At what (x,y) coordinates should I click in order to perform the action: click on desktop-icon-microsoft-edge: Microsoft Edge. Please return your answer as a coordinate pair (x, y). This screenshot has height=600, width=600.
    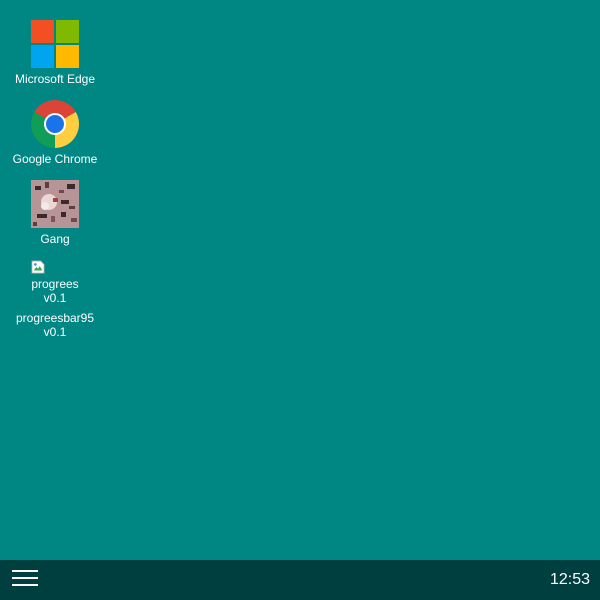
    Looking at the image, I should click on (55, 53).